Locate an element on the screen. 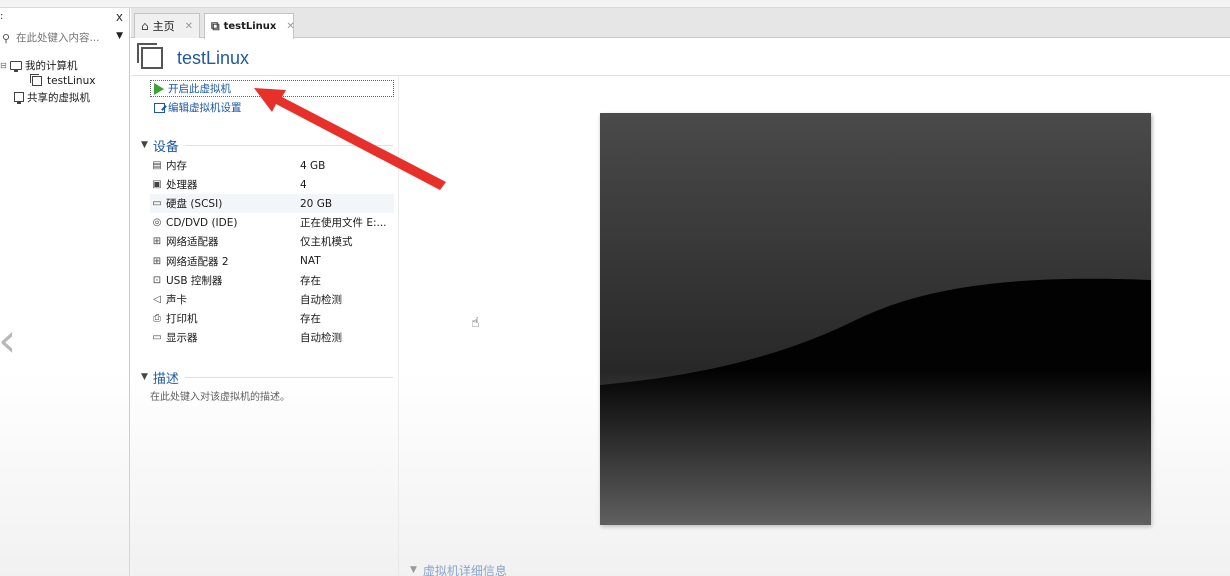 This screenshot has height=576, width=1230. tab-label: testLinux is located at coordinates (250, 26).